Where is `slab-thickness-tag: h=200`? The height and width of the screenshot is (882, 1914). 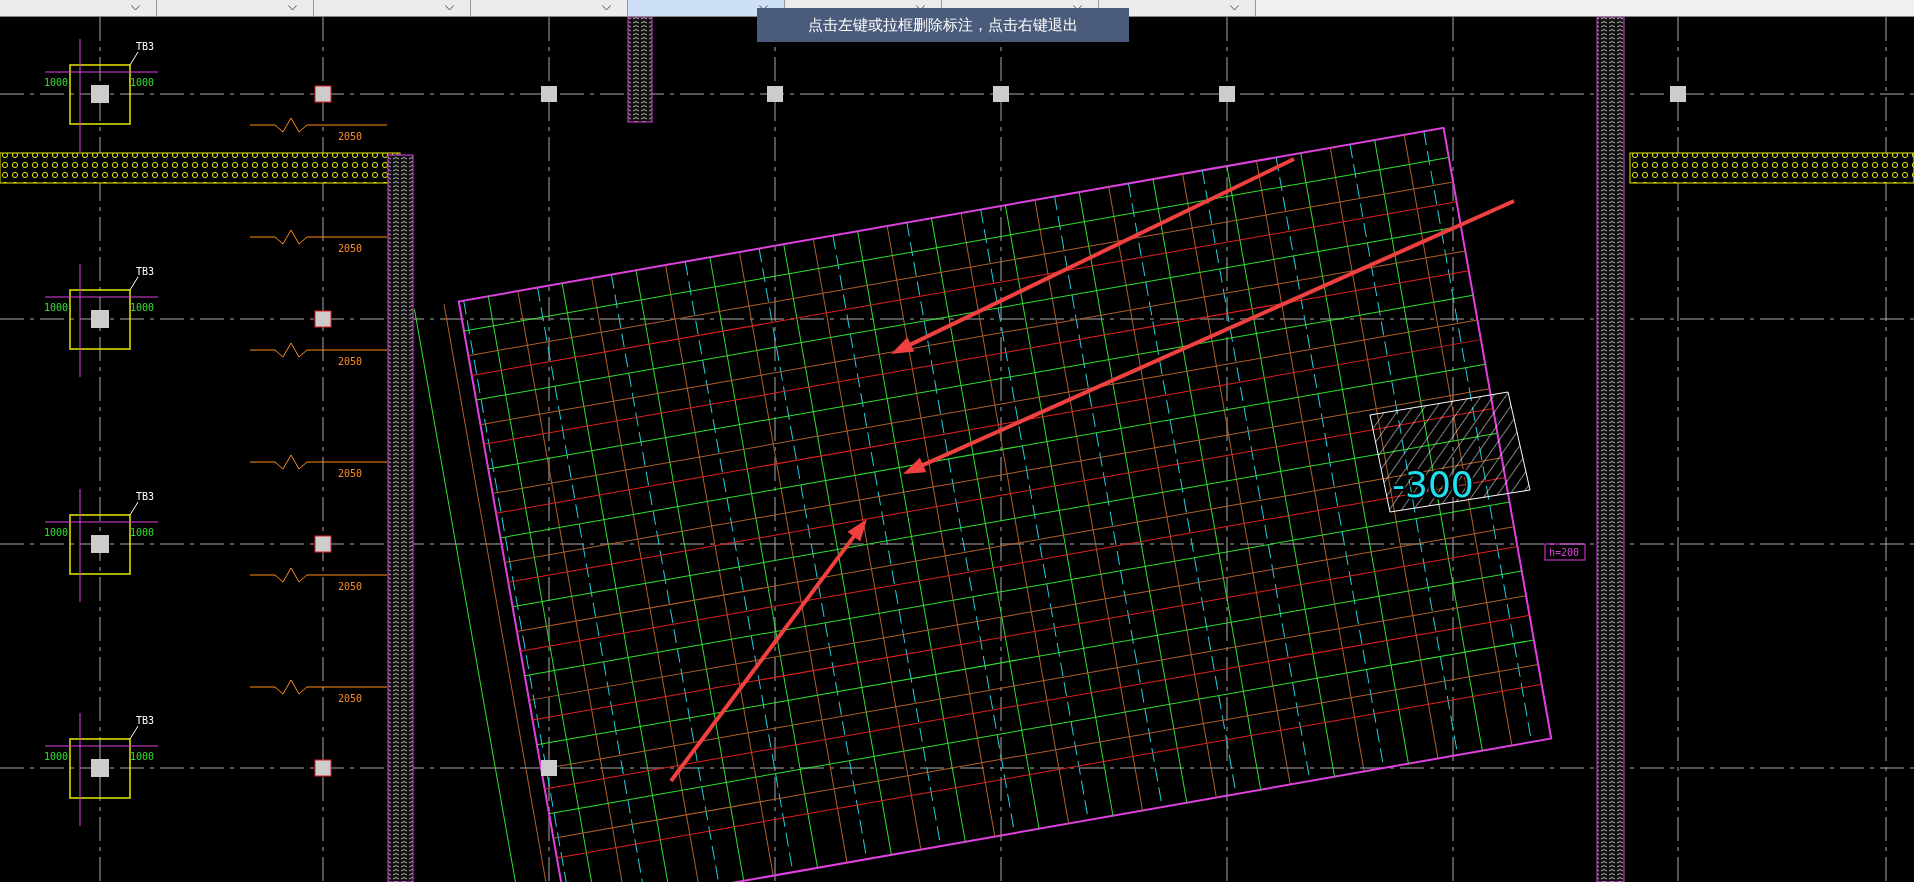 slab-thickness-tag: h=200 is located at coordinates (1564, 552).